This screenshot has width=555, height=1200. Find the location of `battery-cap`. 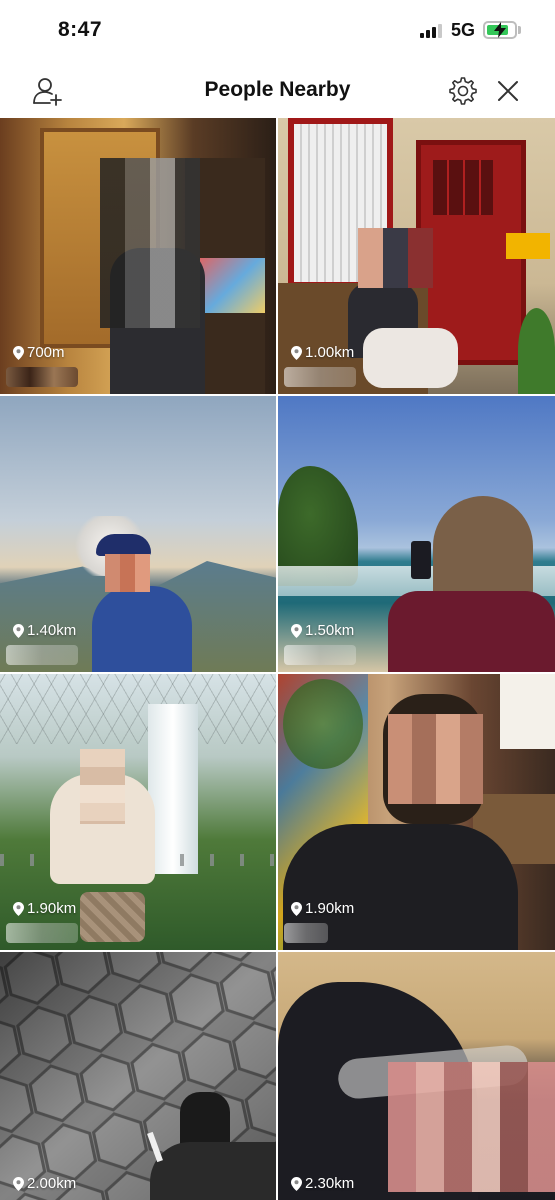

battery-cap is located at coordinates (519, 30).